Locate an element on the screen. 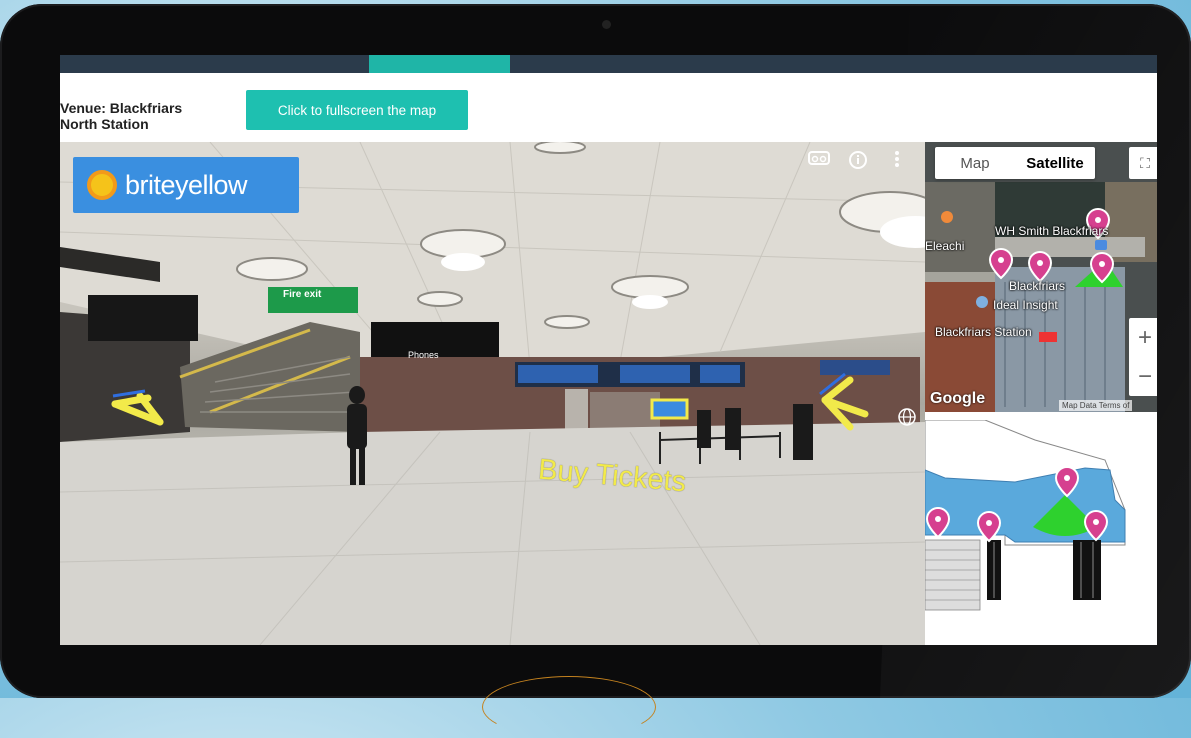  map-type-map: Map is located at coordinates (975, 163).